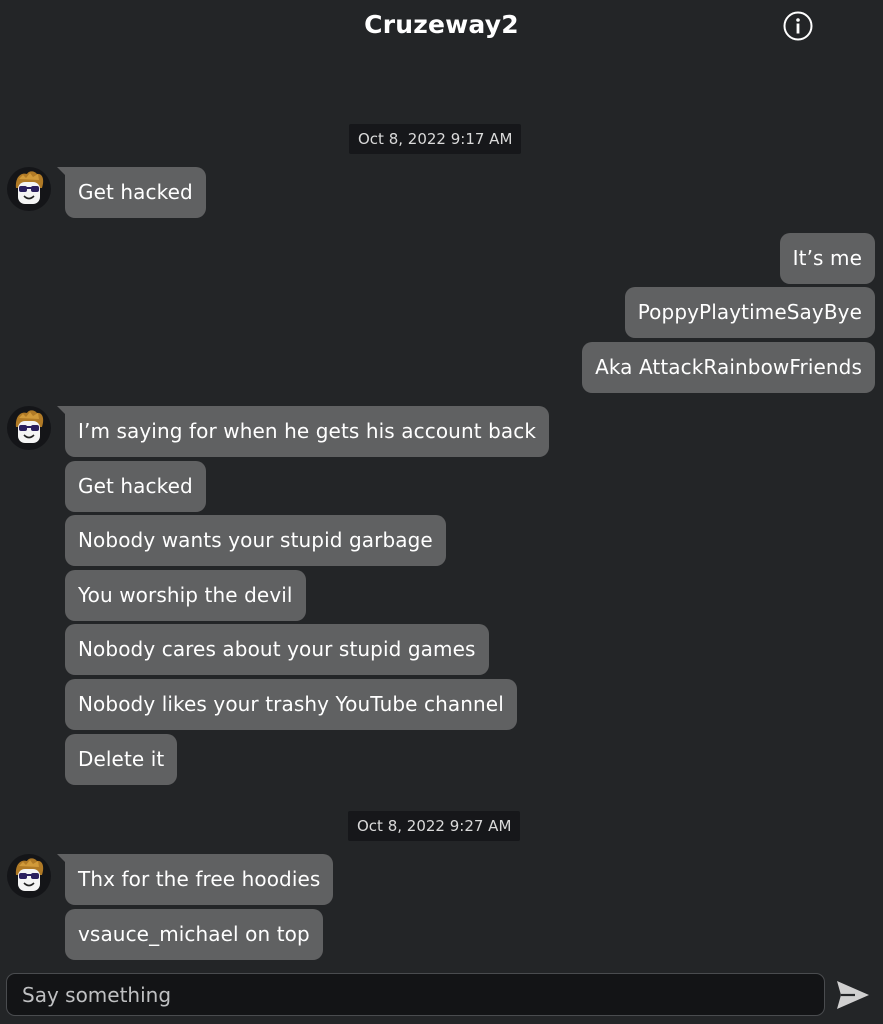 This screenshot has width=883, height=1024. I want to click on message-input, so click(415, 994).